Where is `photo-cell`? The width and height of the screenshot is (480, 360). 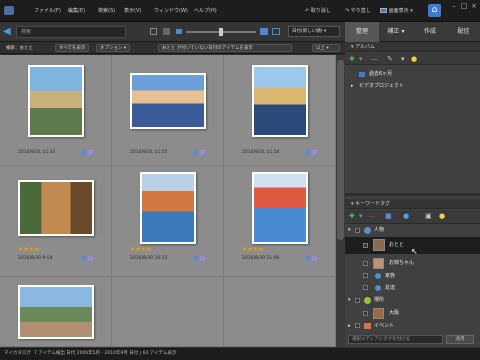
photo-cell is located at coordinates (56, 312).